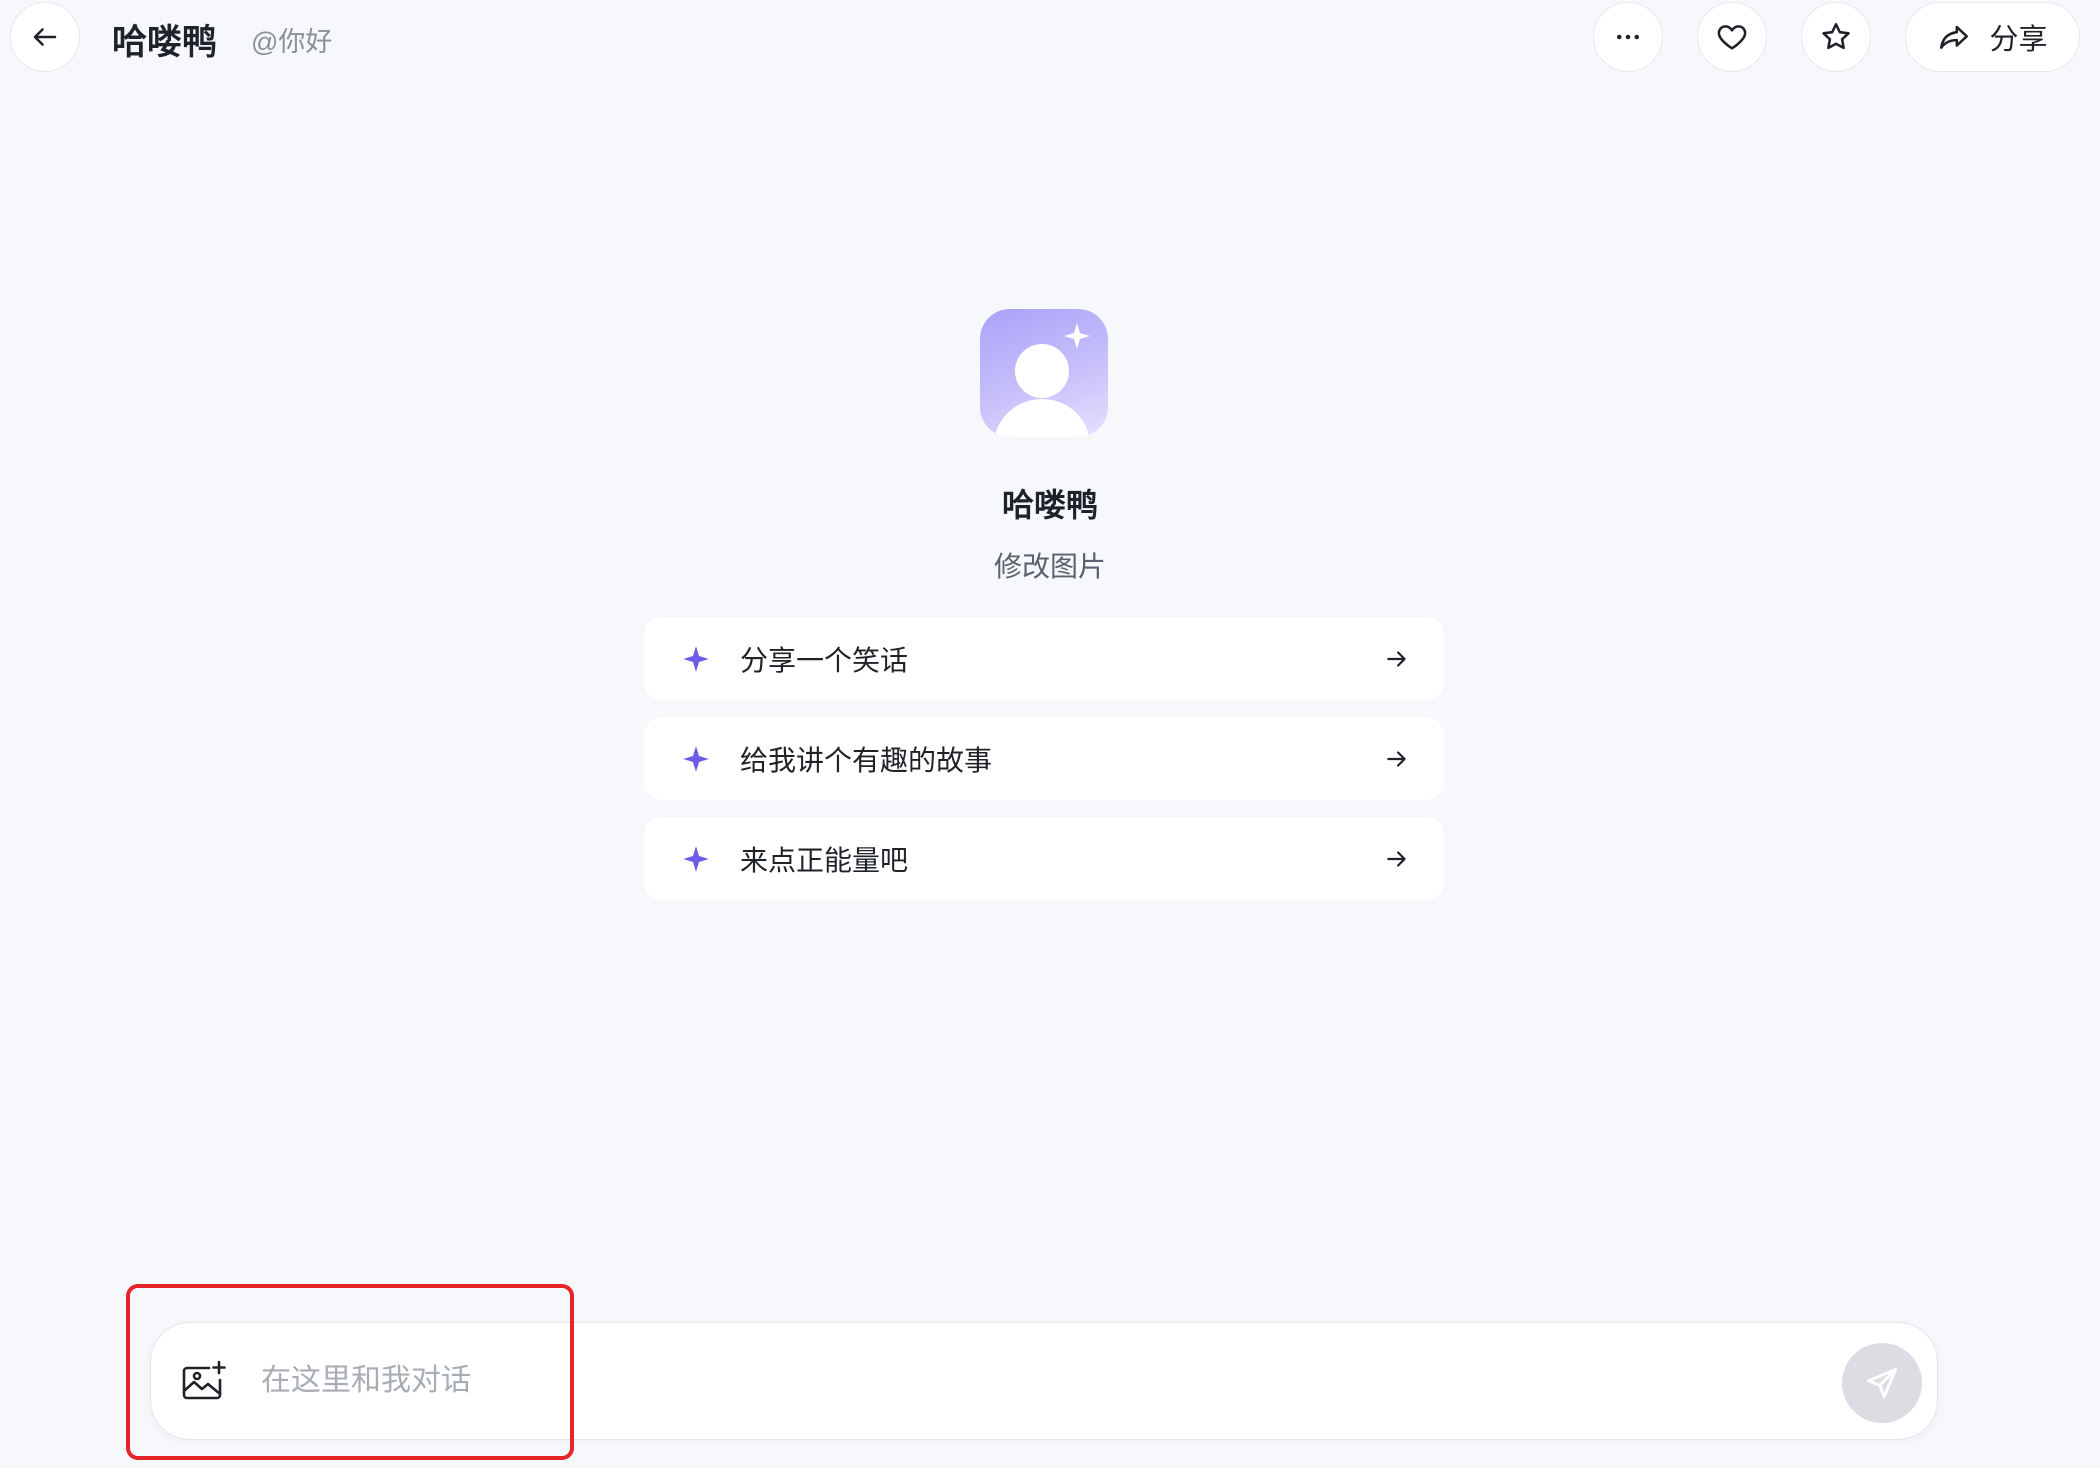 This screenshot has height=1468, width=2100. What do you see at coordinates (1049, 566) in the screenshot?
I see `profile-description: 修改图片` at bounding box center [1049, 566].